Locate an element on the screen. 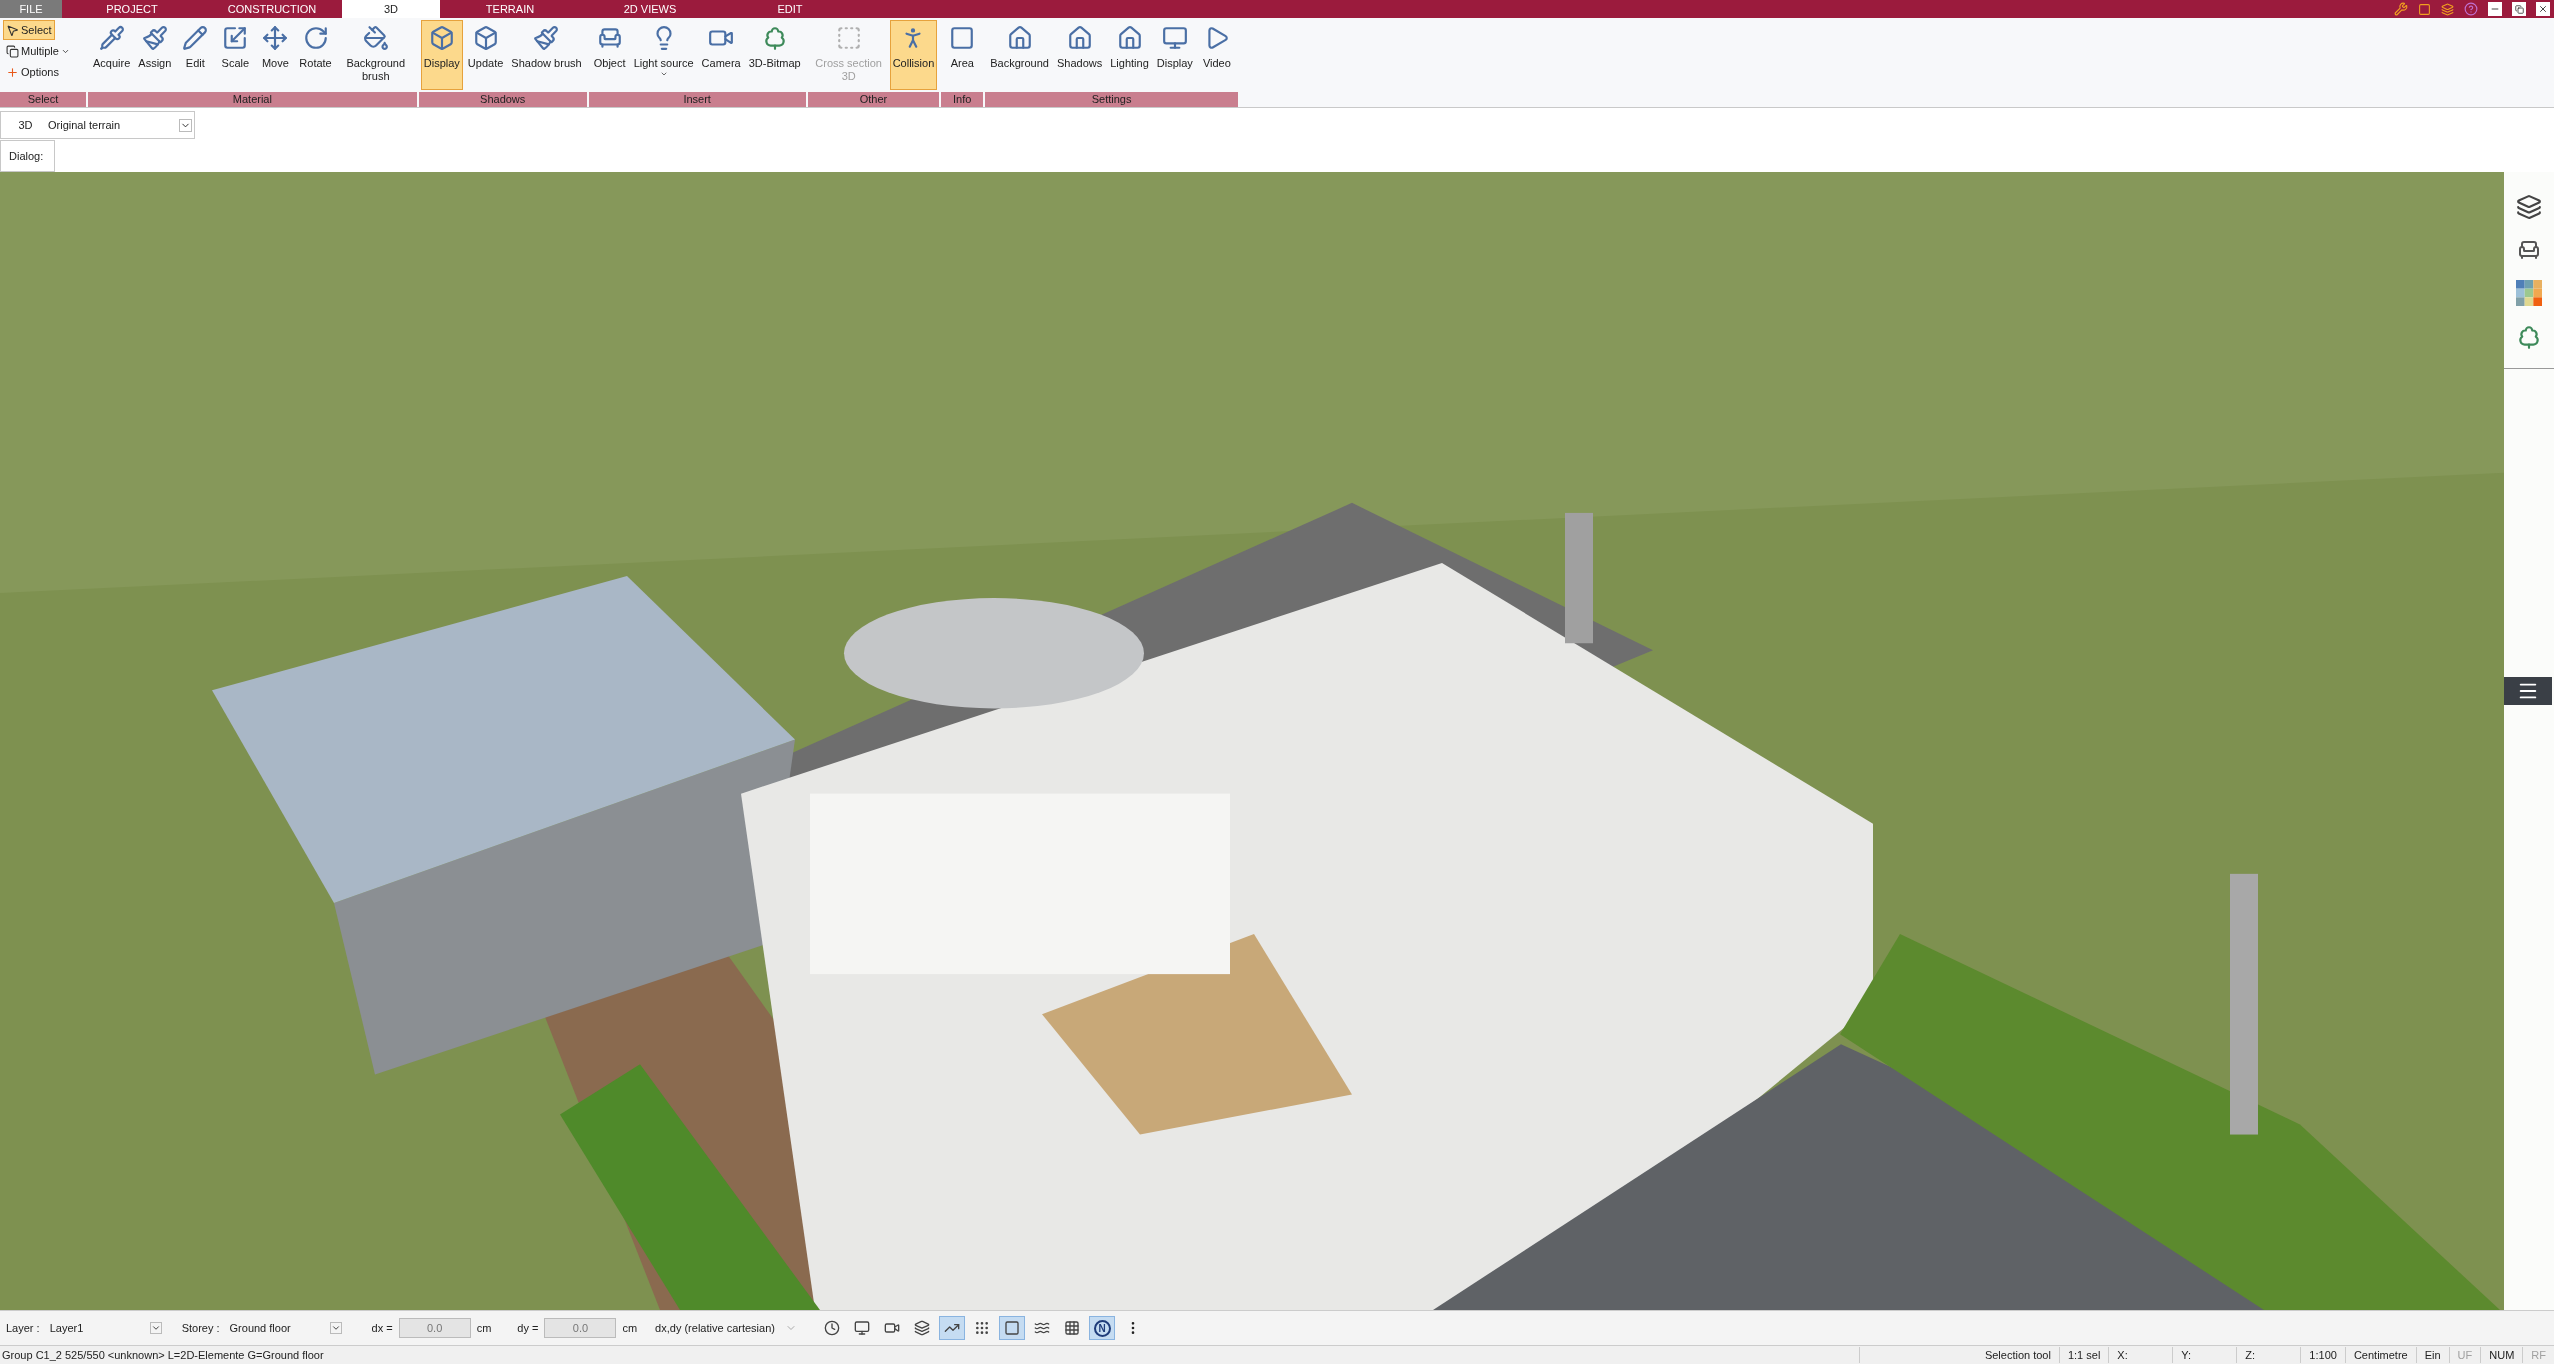 This screenshot has height=1364, width=2554. ribbon-tab: CONSTRUCTION is located at coordinates (272, 9).